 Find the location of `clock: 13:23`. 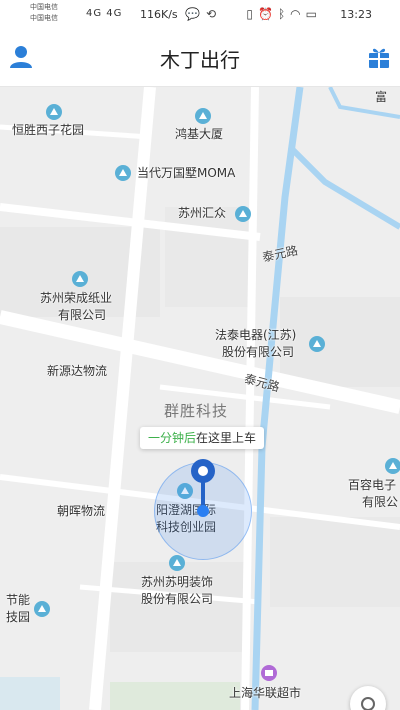

clock: 13:23 is located at coordinates (356, 14).